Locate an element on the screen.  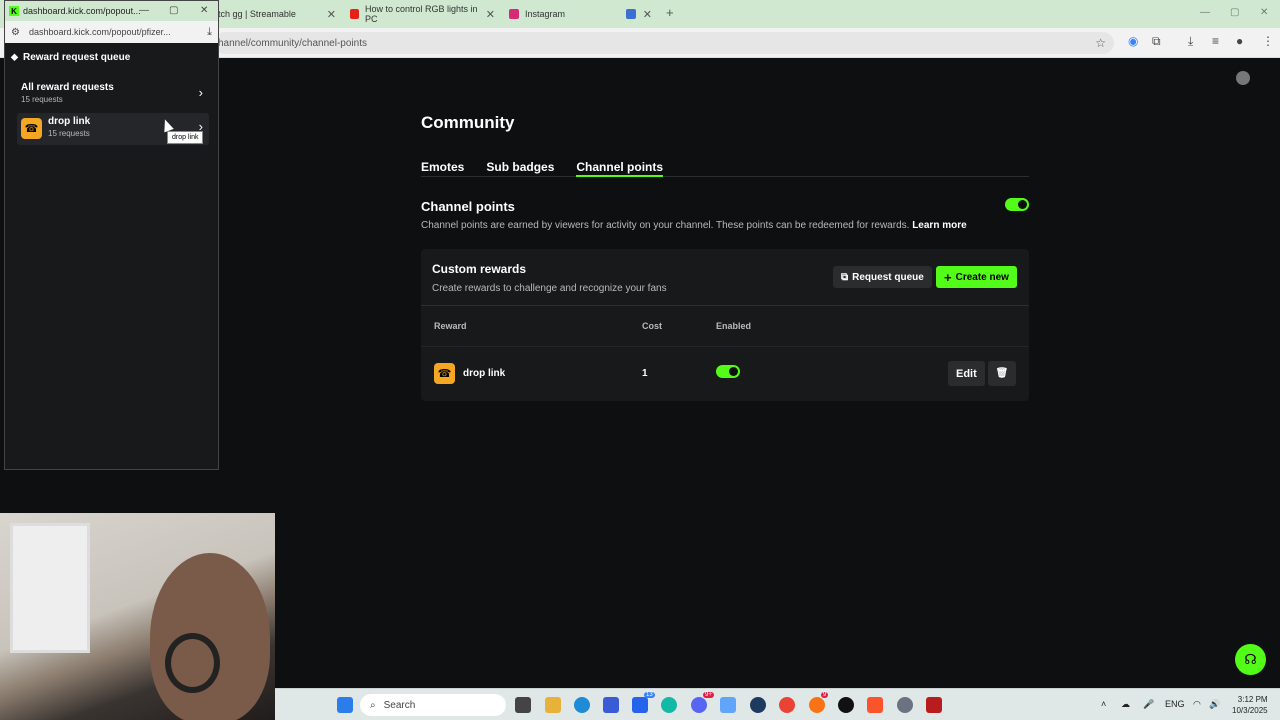
headset-icon: ☊ is located at coordinates (1250, 659).